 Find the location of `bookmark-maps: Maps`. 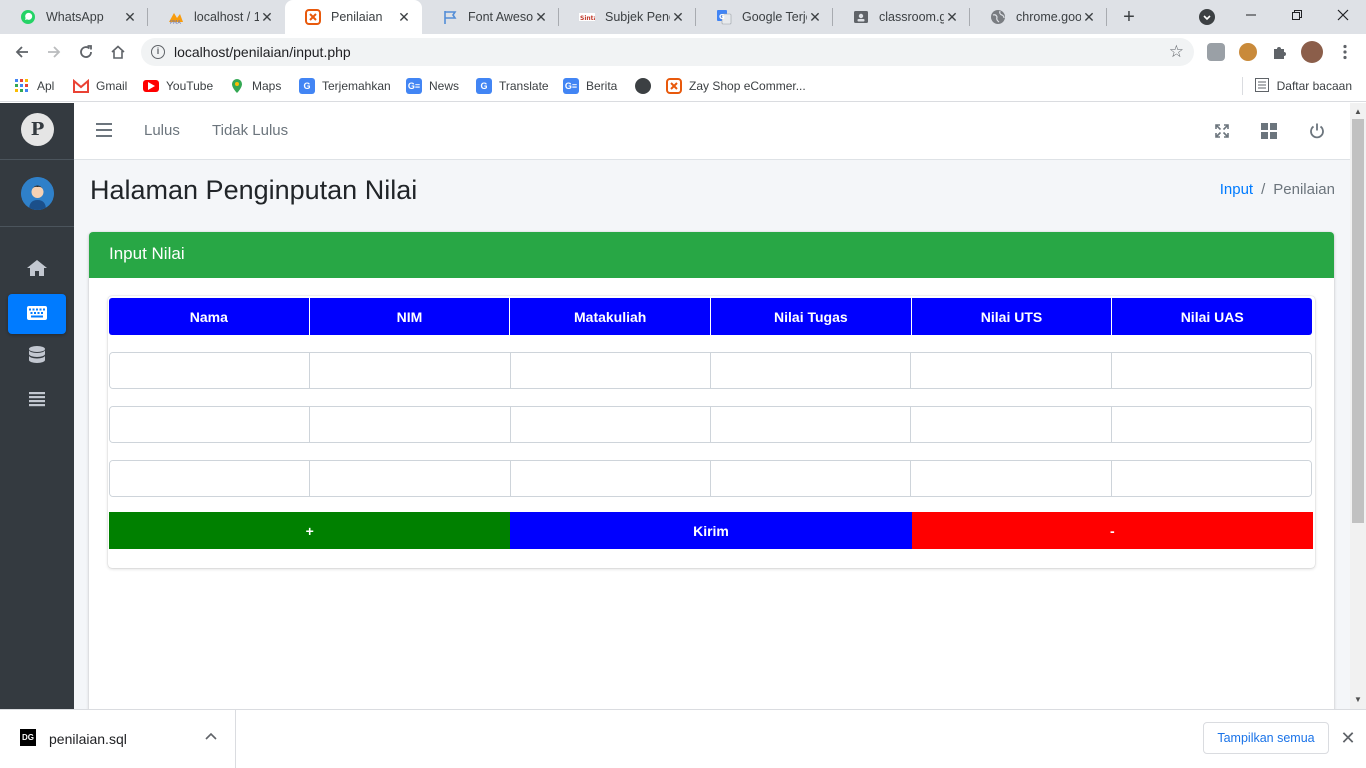

bookmark-maps: Maps is located at coordinates (255, 86).